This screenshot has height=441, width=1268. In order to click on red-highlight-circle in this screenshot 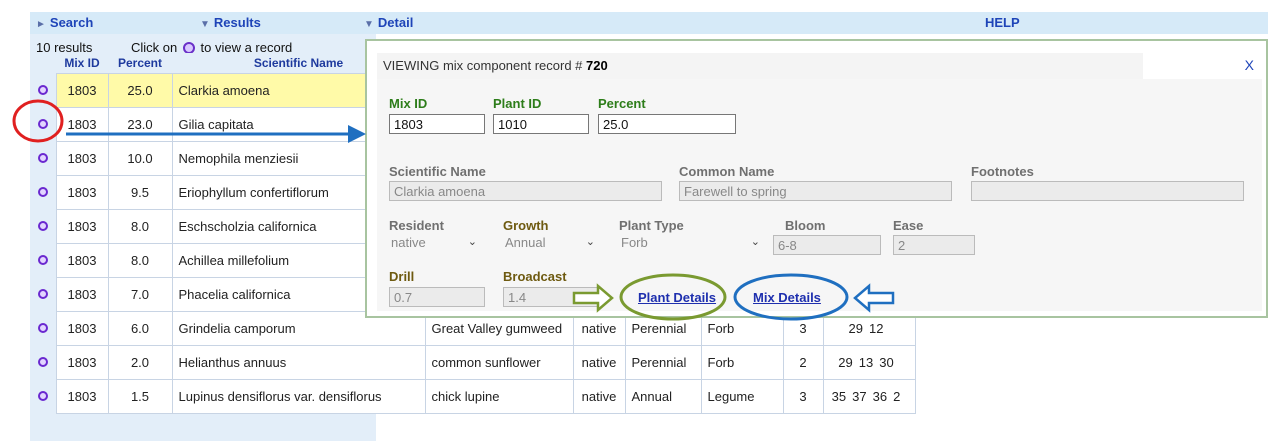, I will do `click(38, 121)`.